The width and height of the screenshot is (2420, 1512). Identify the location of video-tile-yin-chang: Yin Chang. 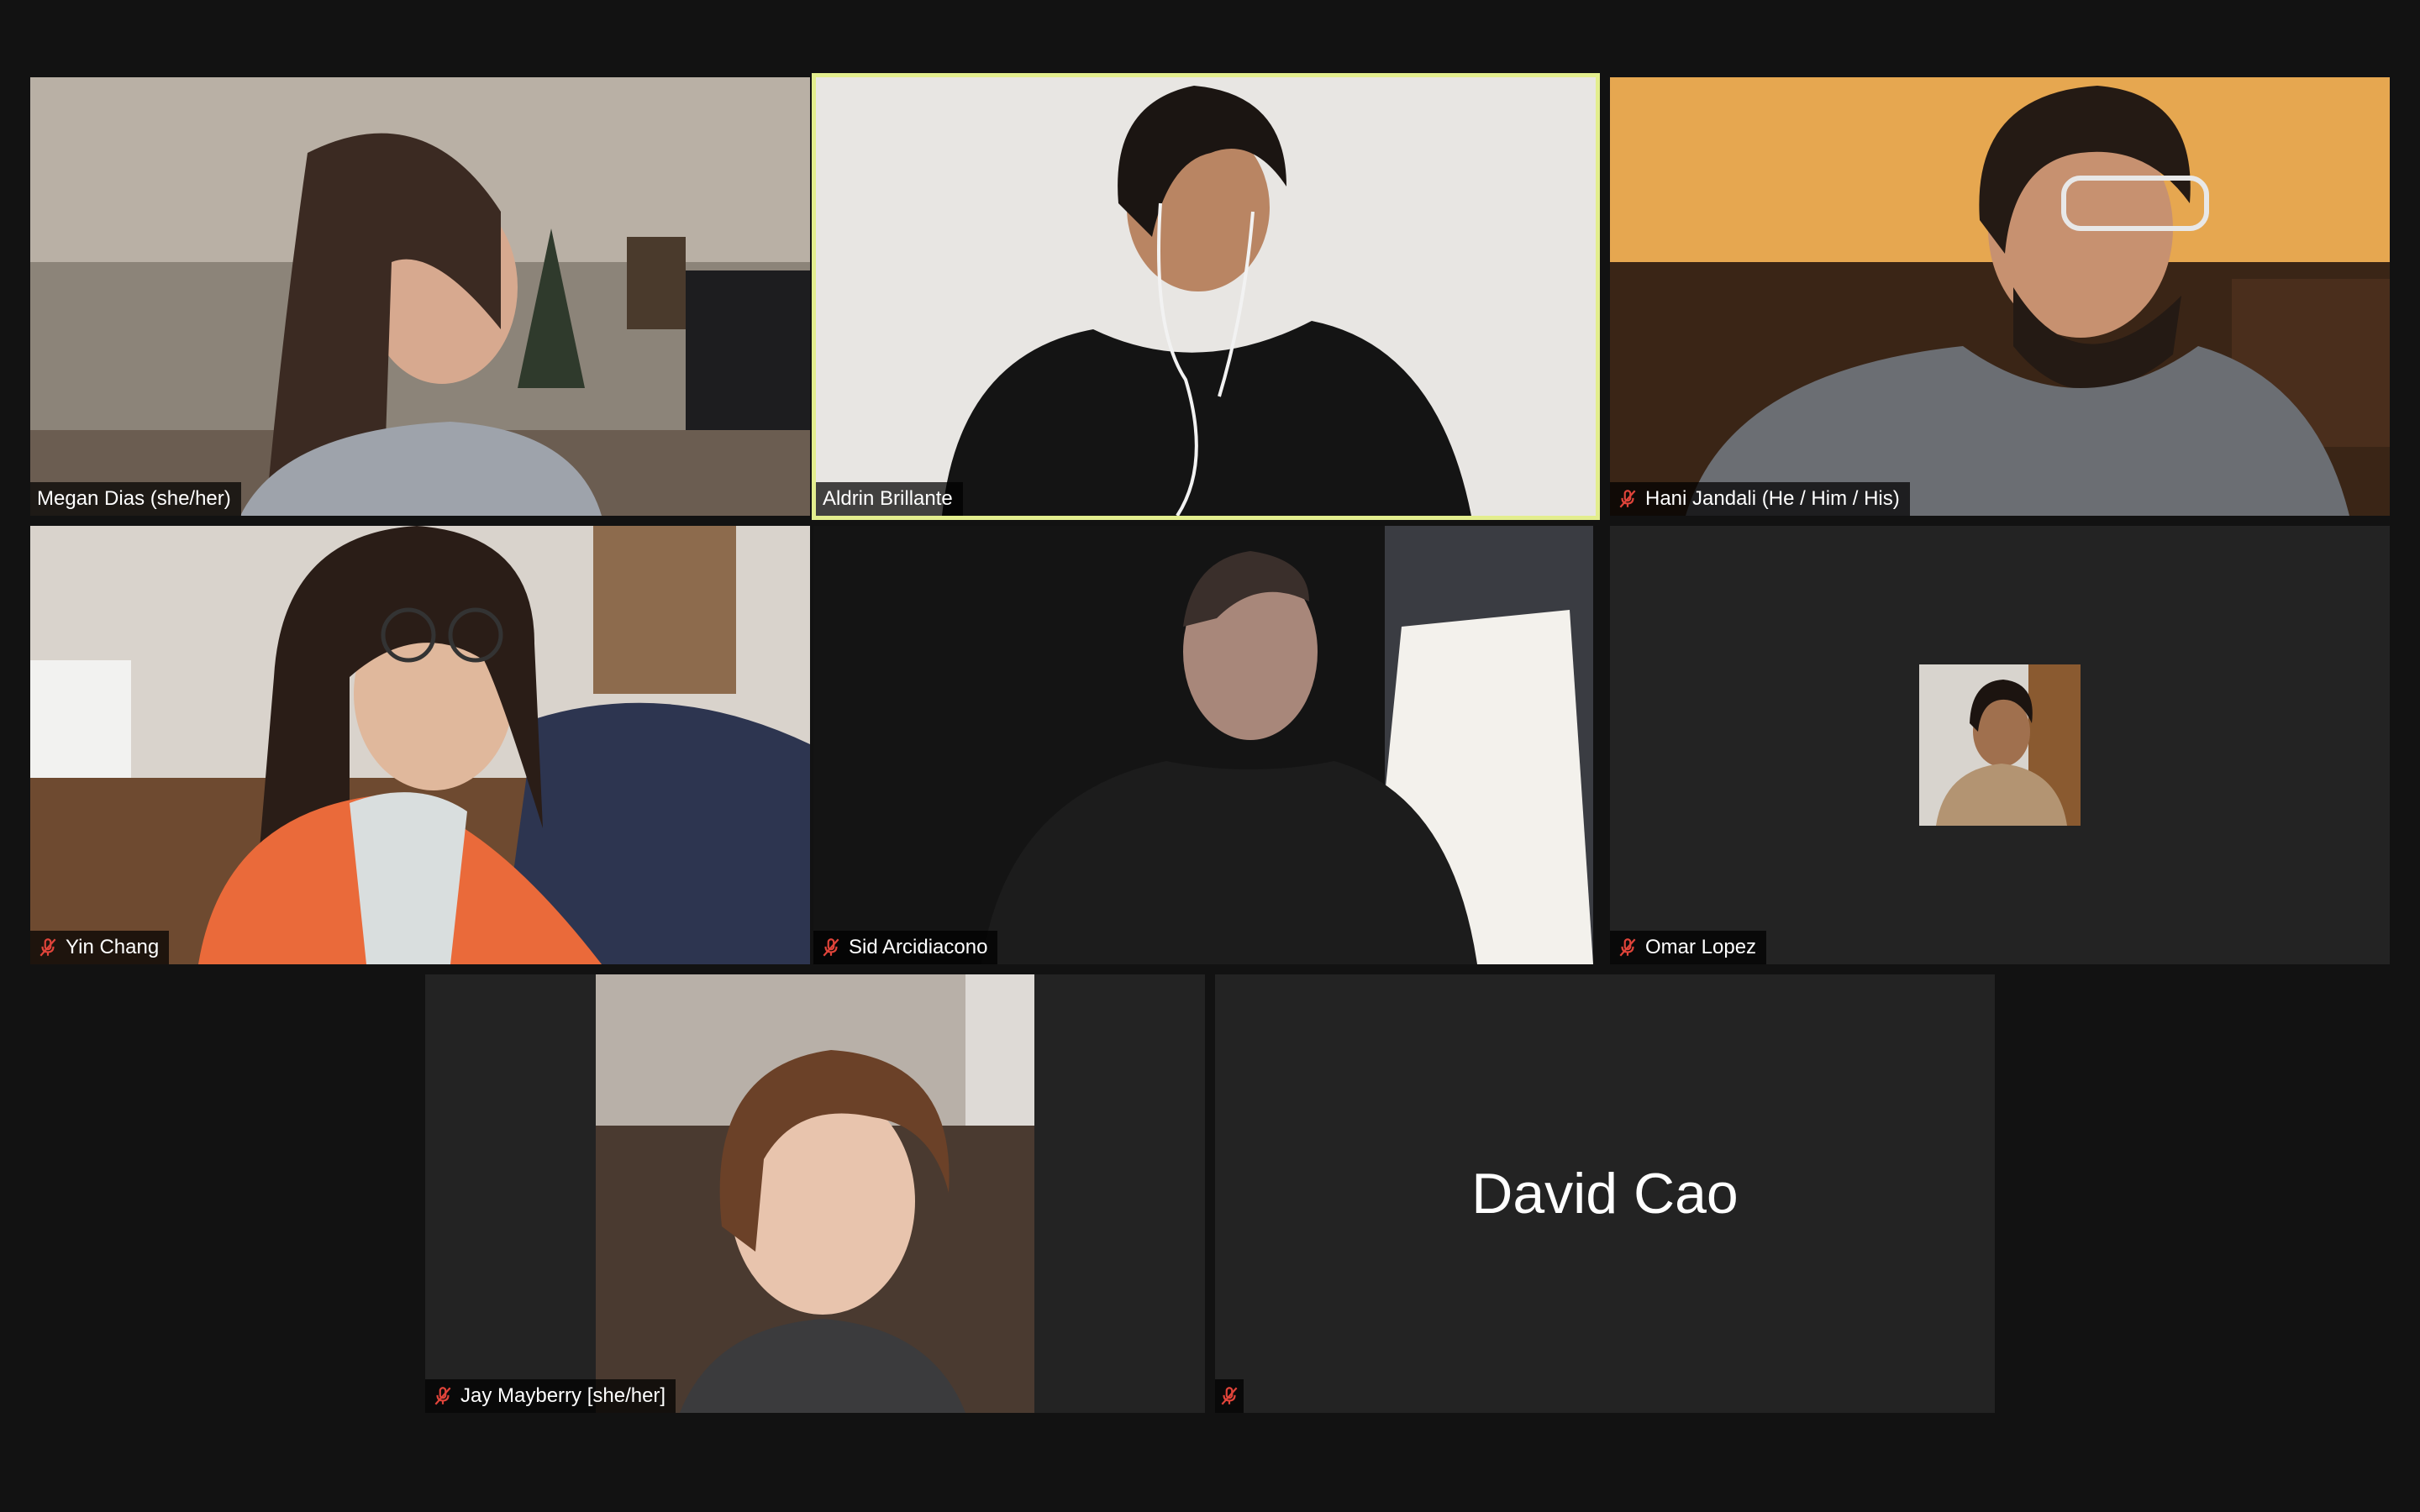
(420, 745).